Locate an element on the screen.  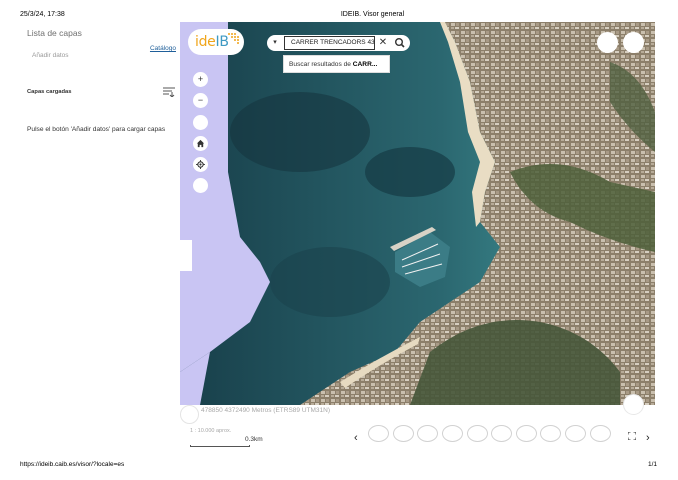
logo-text-ide: ide is located at coordinates (205, 42).